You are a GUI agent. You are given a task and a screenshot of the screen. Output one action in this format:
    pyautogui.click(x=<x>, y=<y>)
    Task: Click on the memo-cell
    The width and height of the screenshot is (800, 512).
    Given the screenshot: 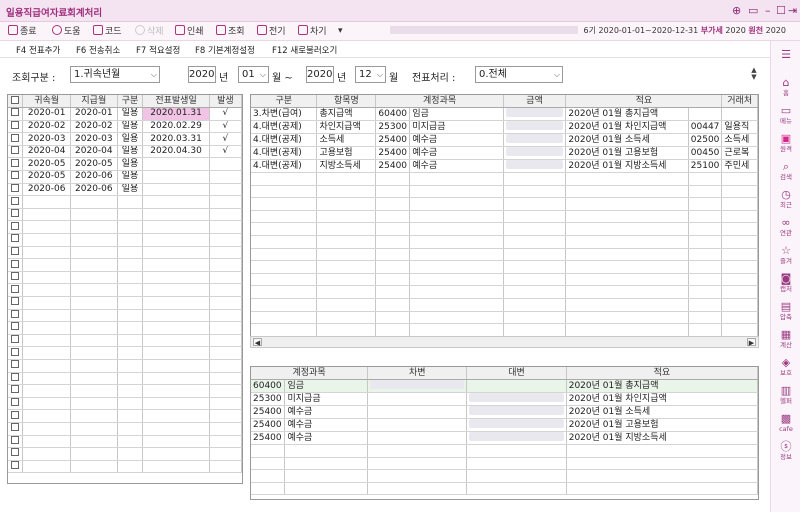 What is the action you would take?
    pyautogui.click(x=662, y=451)
    